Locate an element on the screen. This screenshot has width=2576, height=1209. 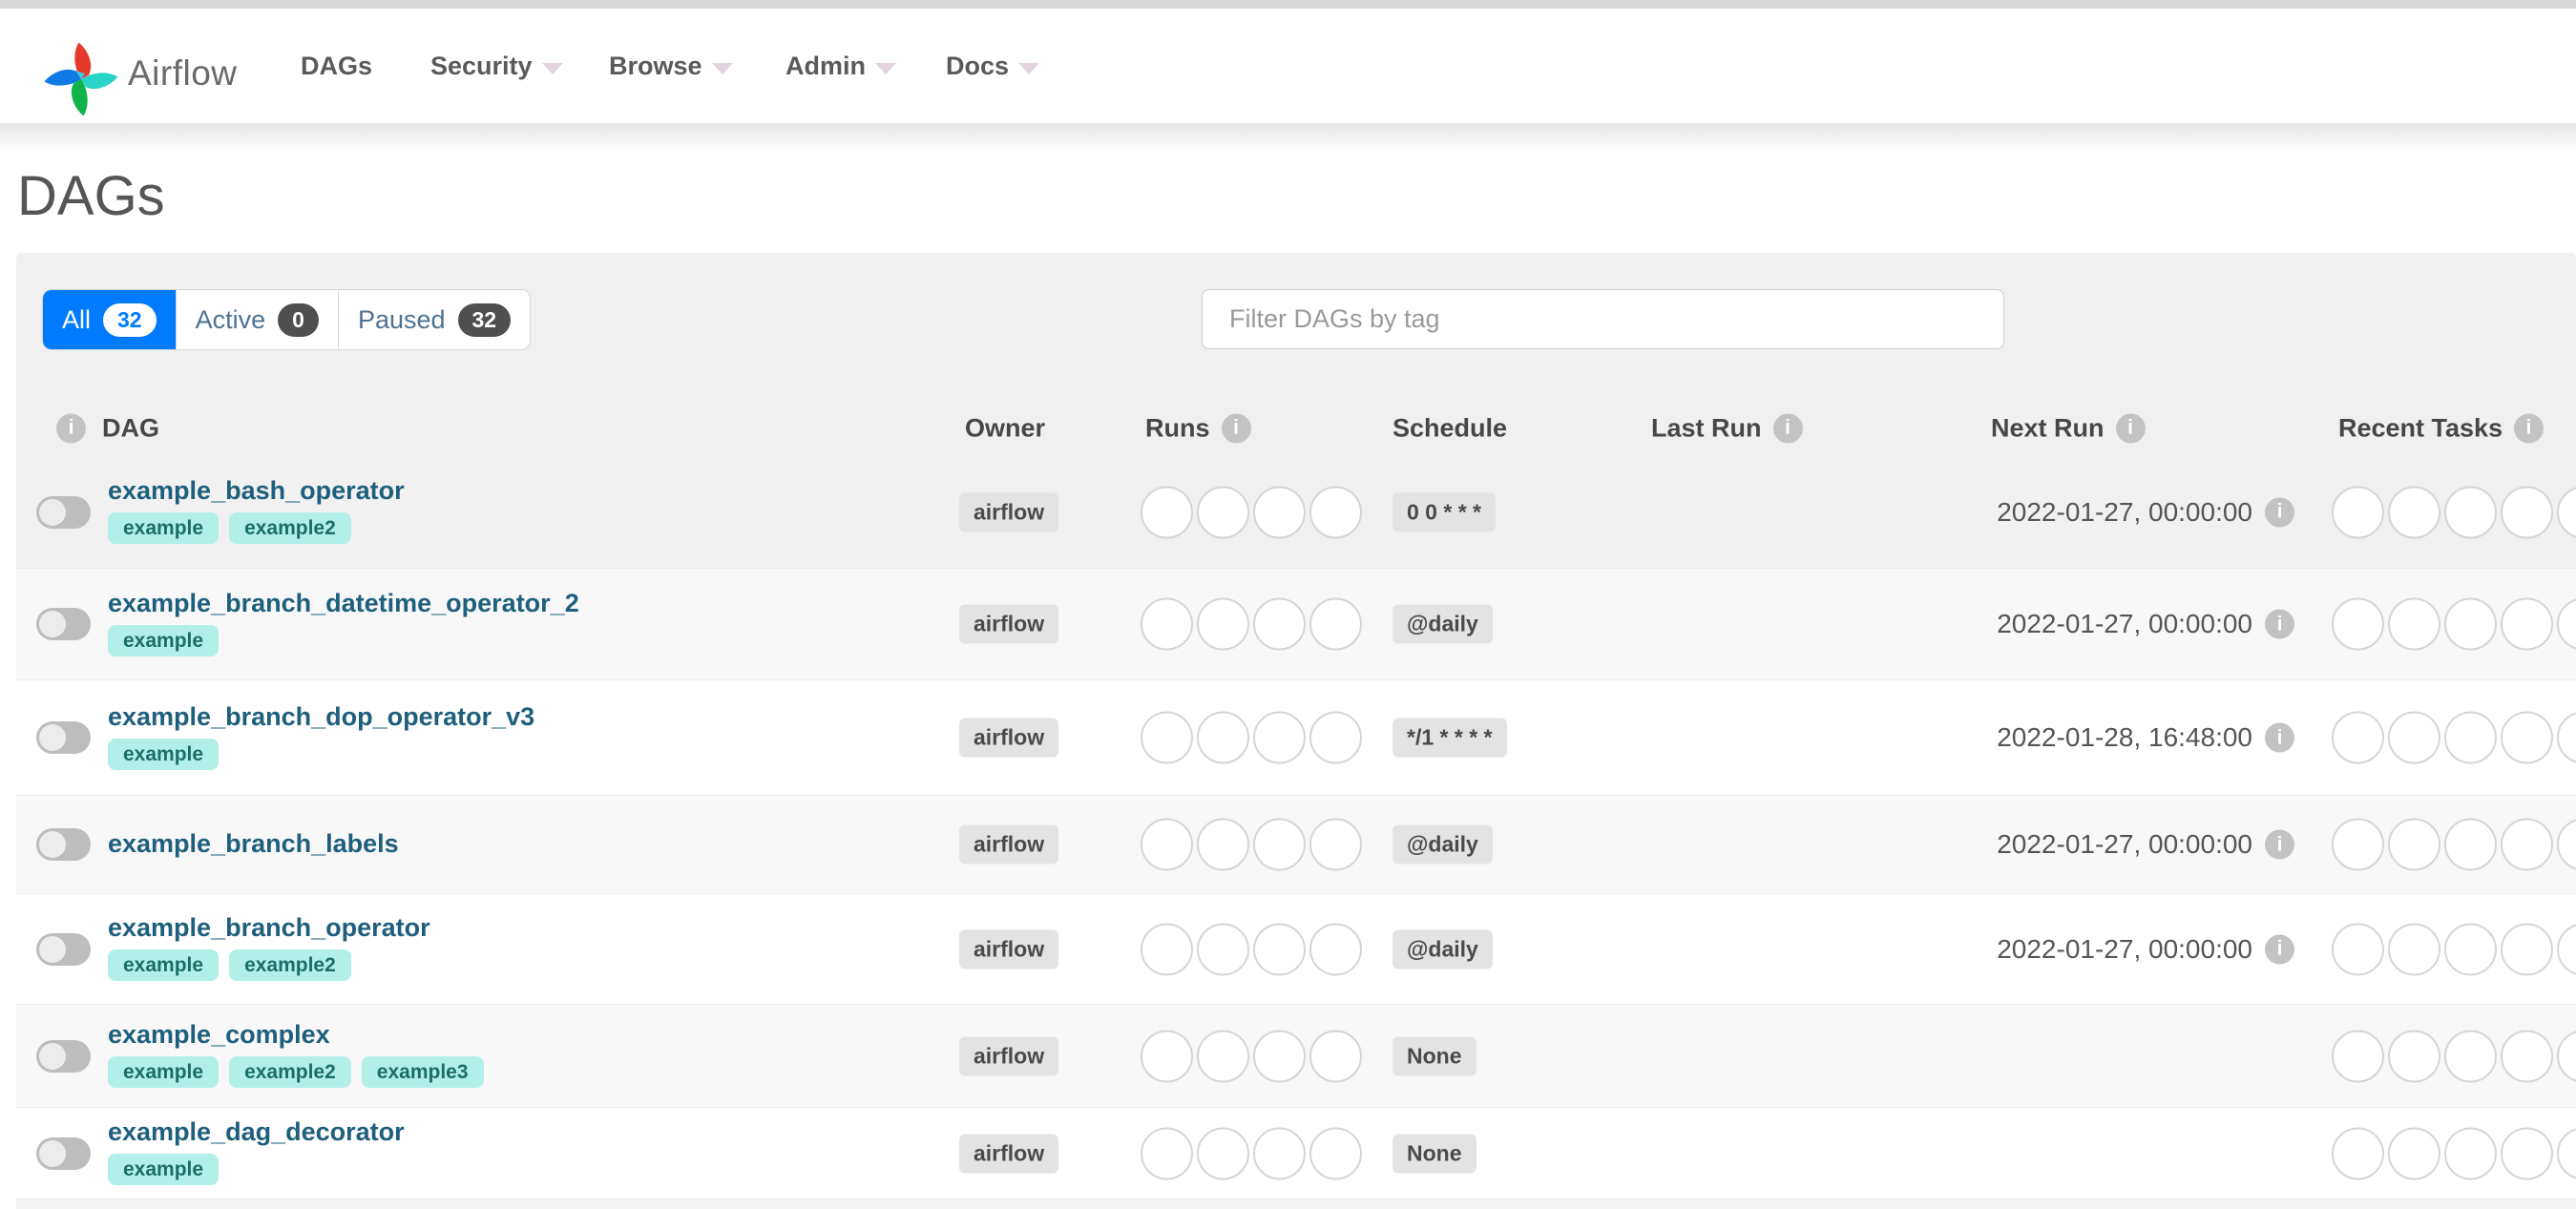
nav-item-security: Security is located at coordinates (496, 66).